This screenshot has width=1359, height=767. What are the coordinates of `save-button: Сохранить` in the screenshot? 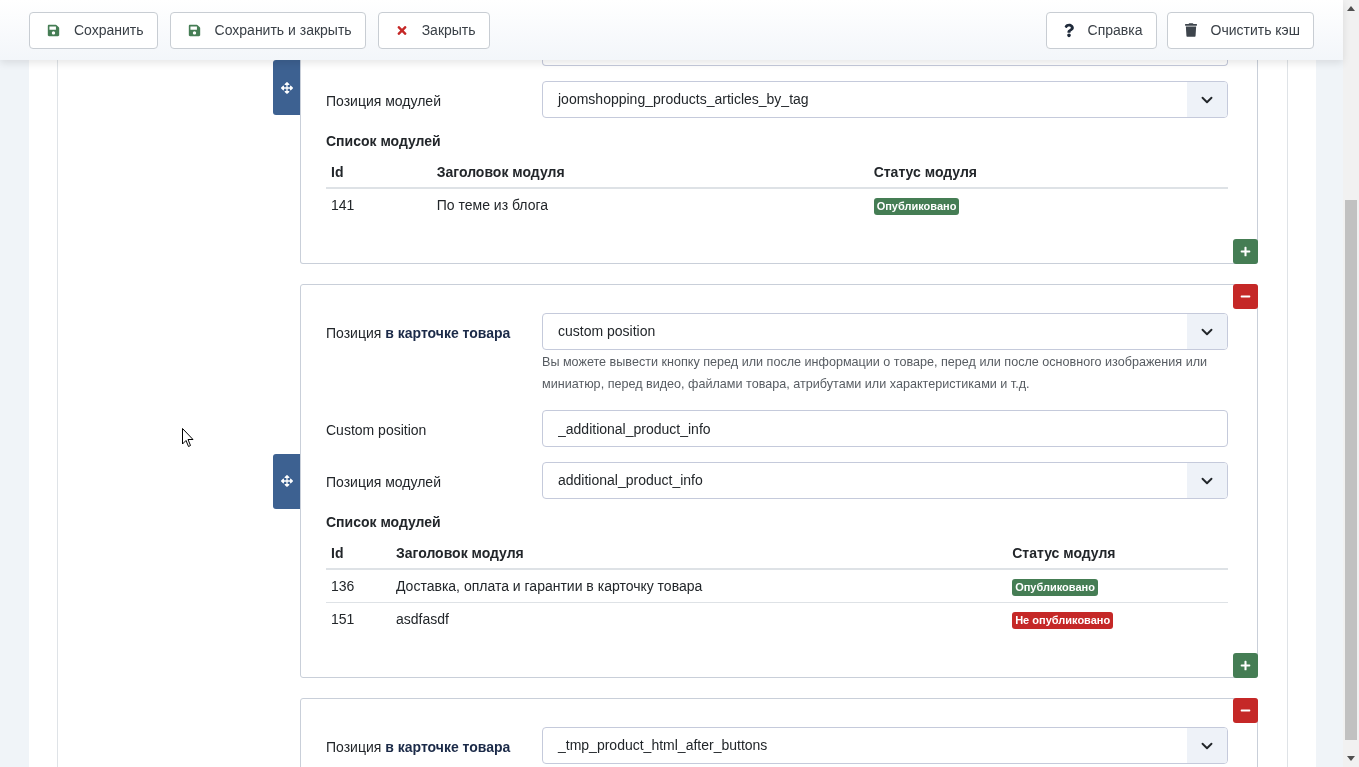 It's located at (93, 30).